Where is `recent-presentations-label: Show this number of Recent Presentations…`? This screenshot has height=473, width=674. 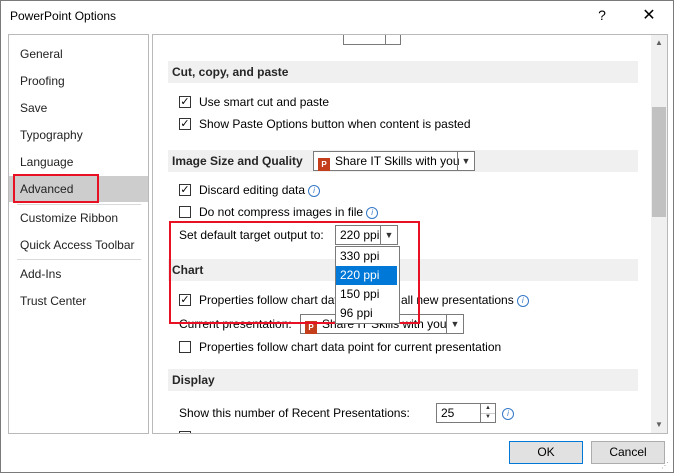 recent-presentations-label: Show this number of Recent Presentations… is located at coordinates (294, 413).